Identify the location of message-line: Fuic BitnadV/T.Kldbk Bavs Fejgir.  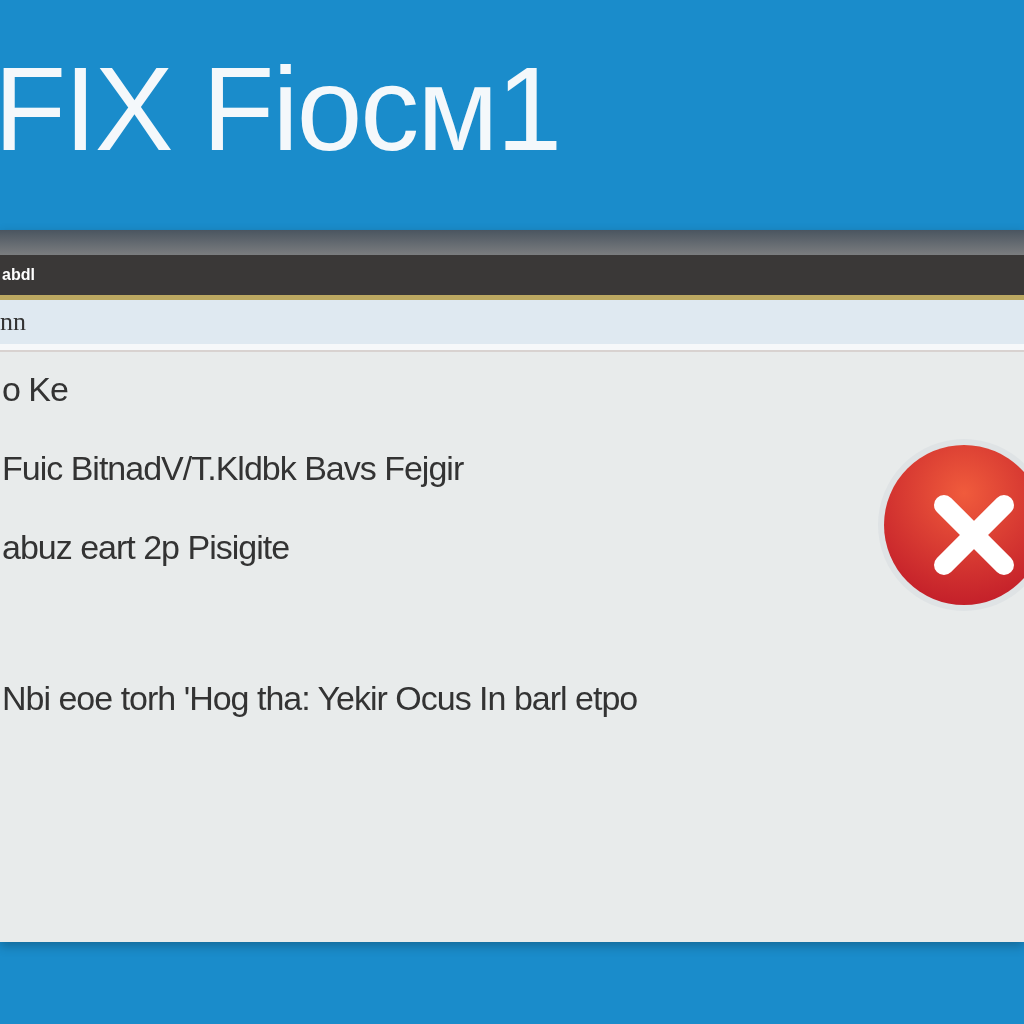
(233, 468).